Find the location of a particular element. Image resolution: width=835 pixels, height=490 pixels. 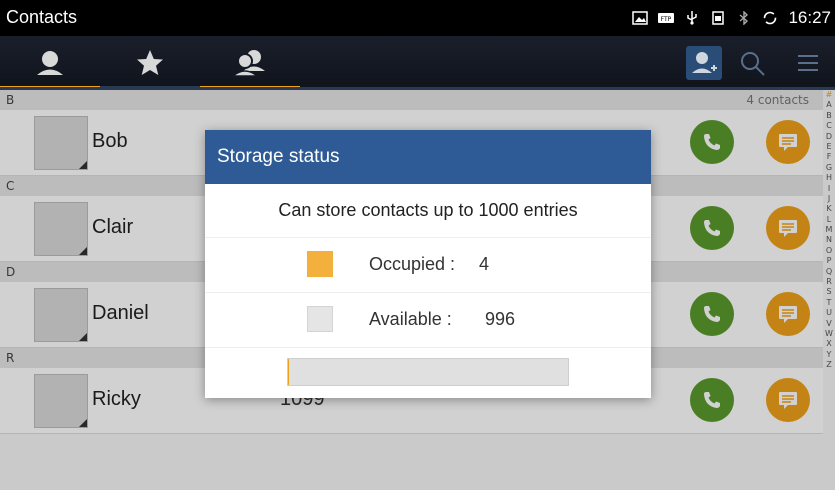

search-icon is located at coordinates (753, 64).